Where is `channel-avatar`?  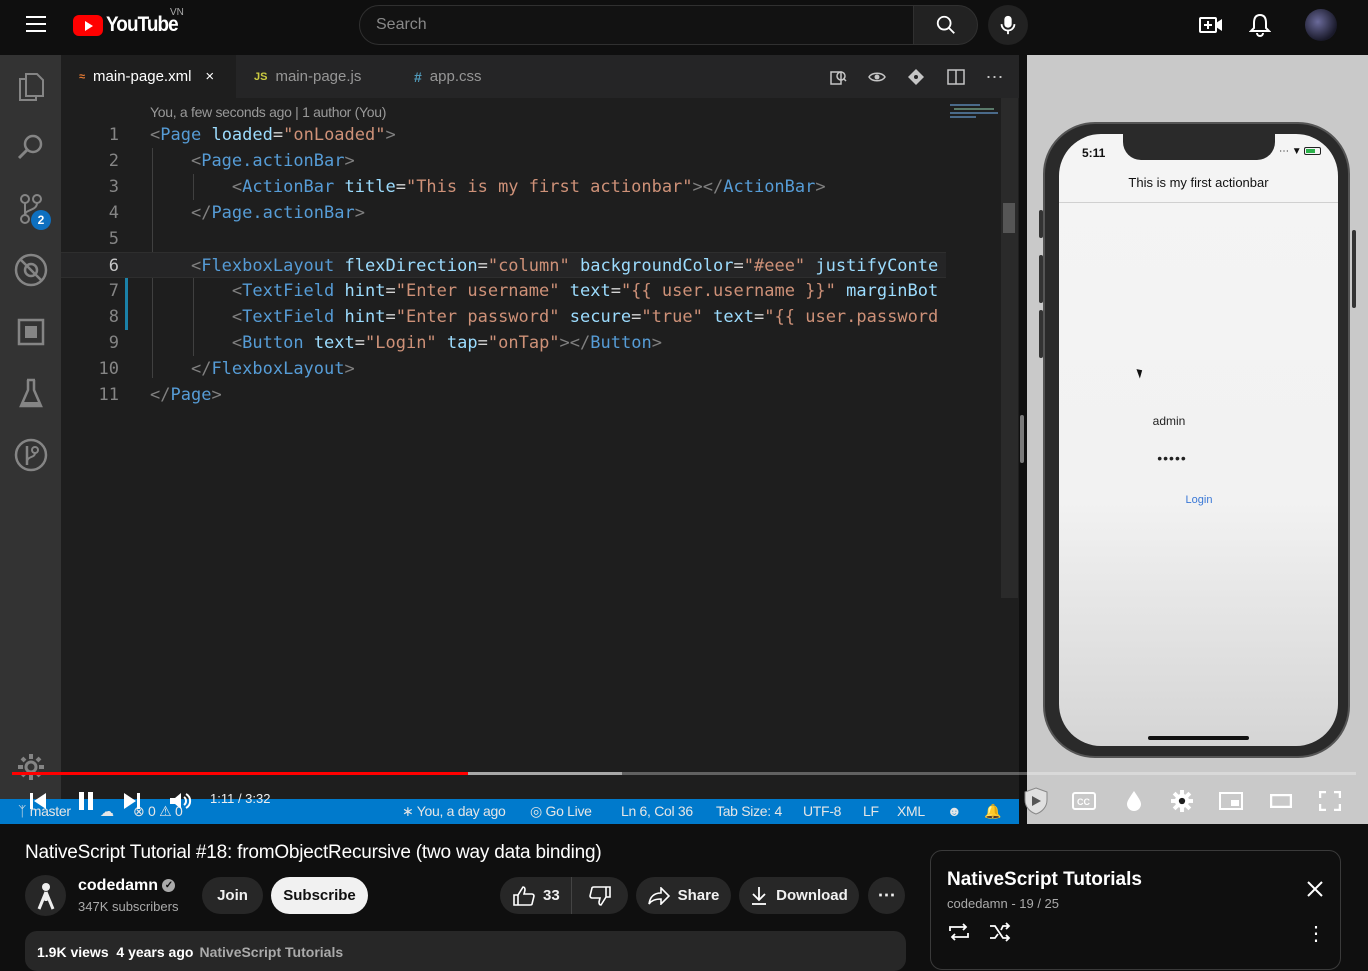
channel-avatar is located at coordinates (45, 895).